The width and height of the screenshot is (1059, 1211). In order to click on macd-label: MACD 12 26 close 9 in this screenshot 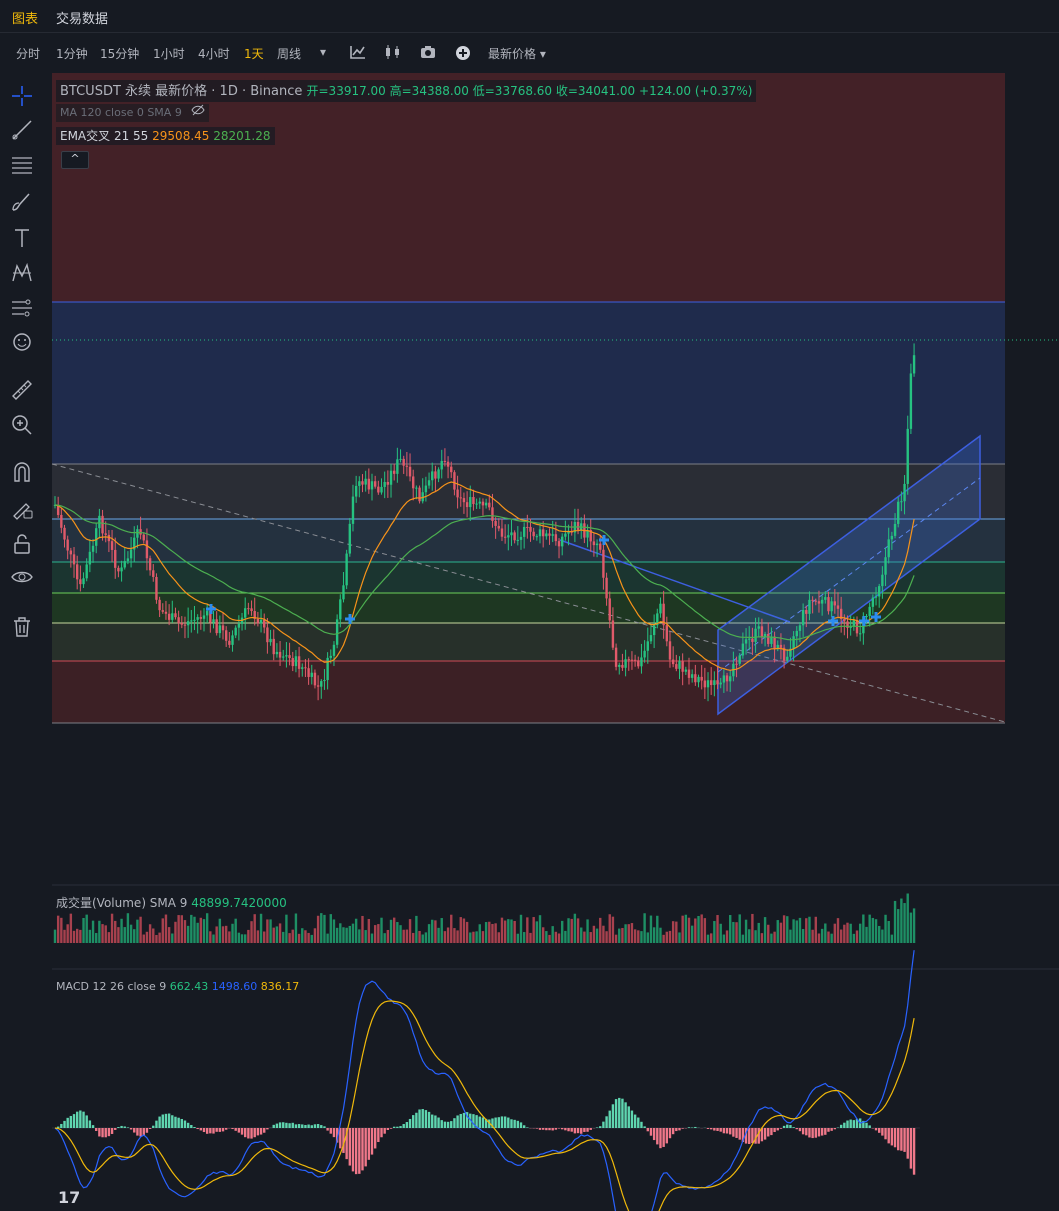, I will do `click(111, 986)`.